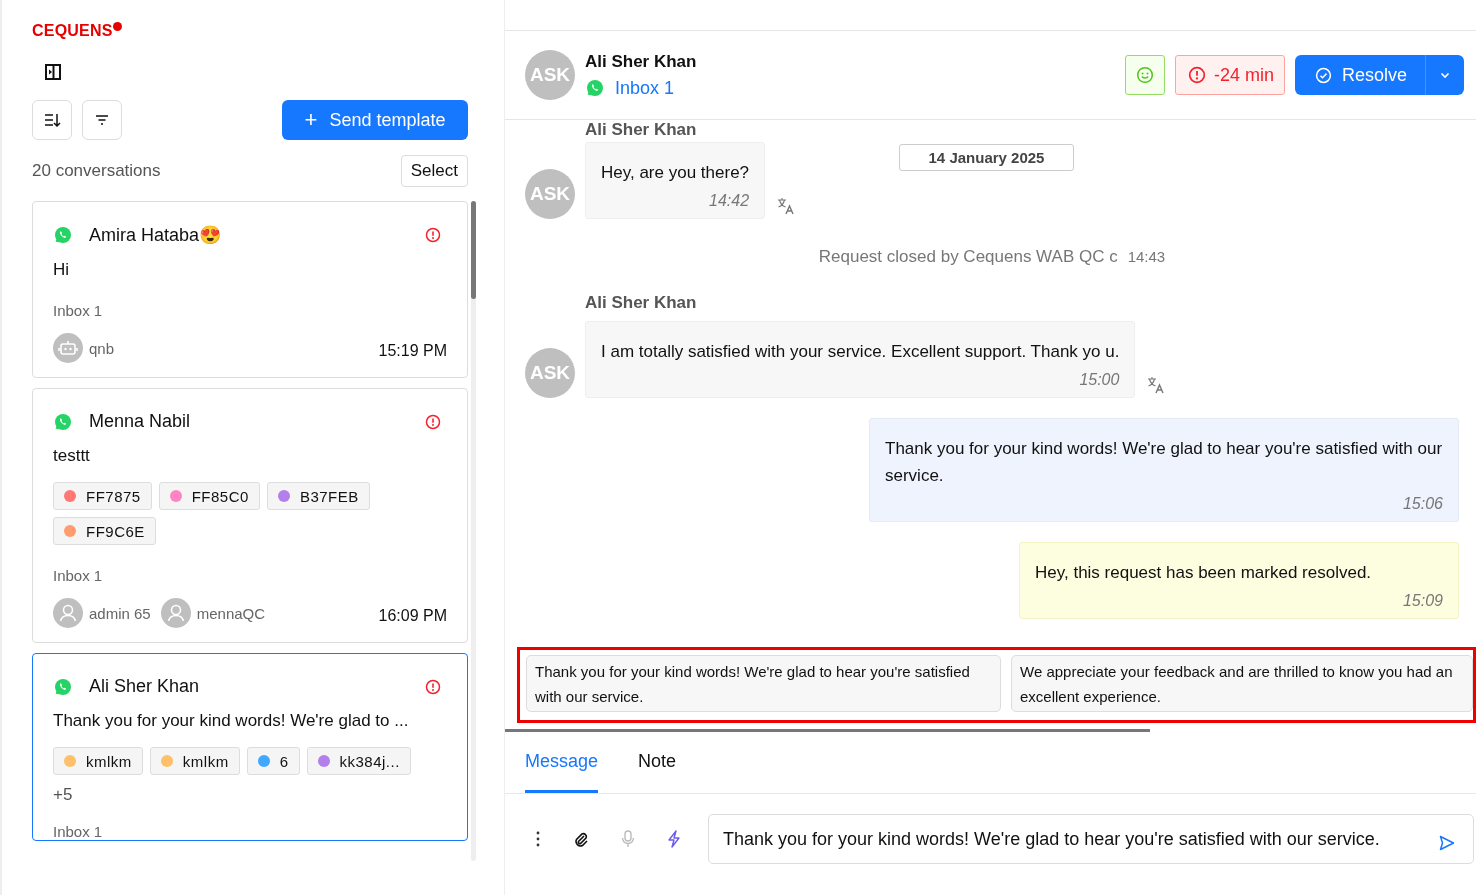 The image size is (1476, 895). I want to click on sort-button, so click(52, 120).